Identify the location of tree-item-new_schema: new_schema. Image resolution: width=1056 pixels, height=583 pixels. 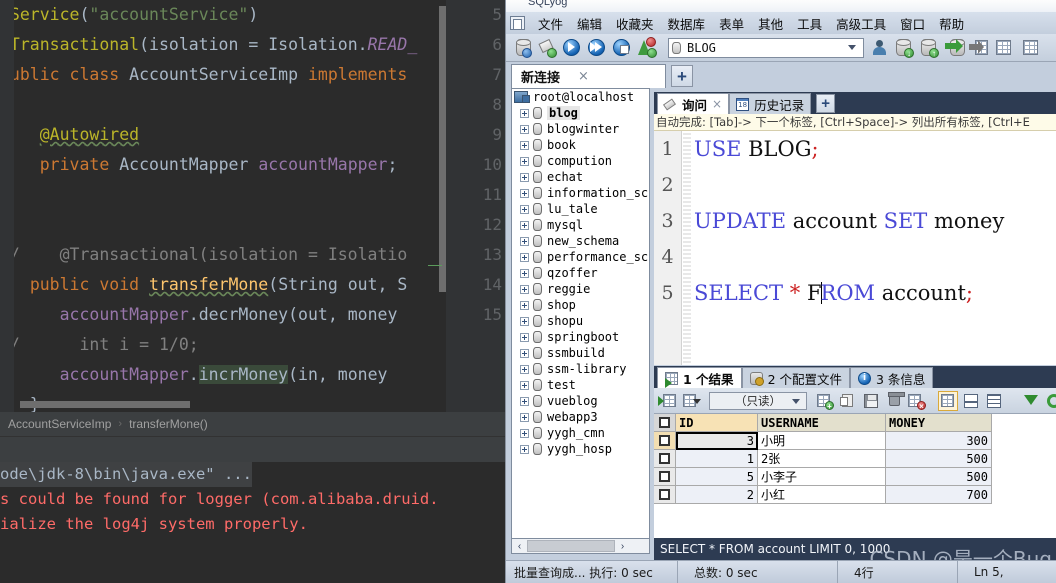
(580, 241).